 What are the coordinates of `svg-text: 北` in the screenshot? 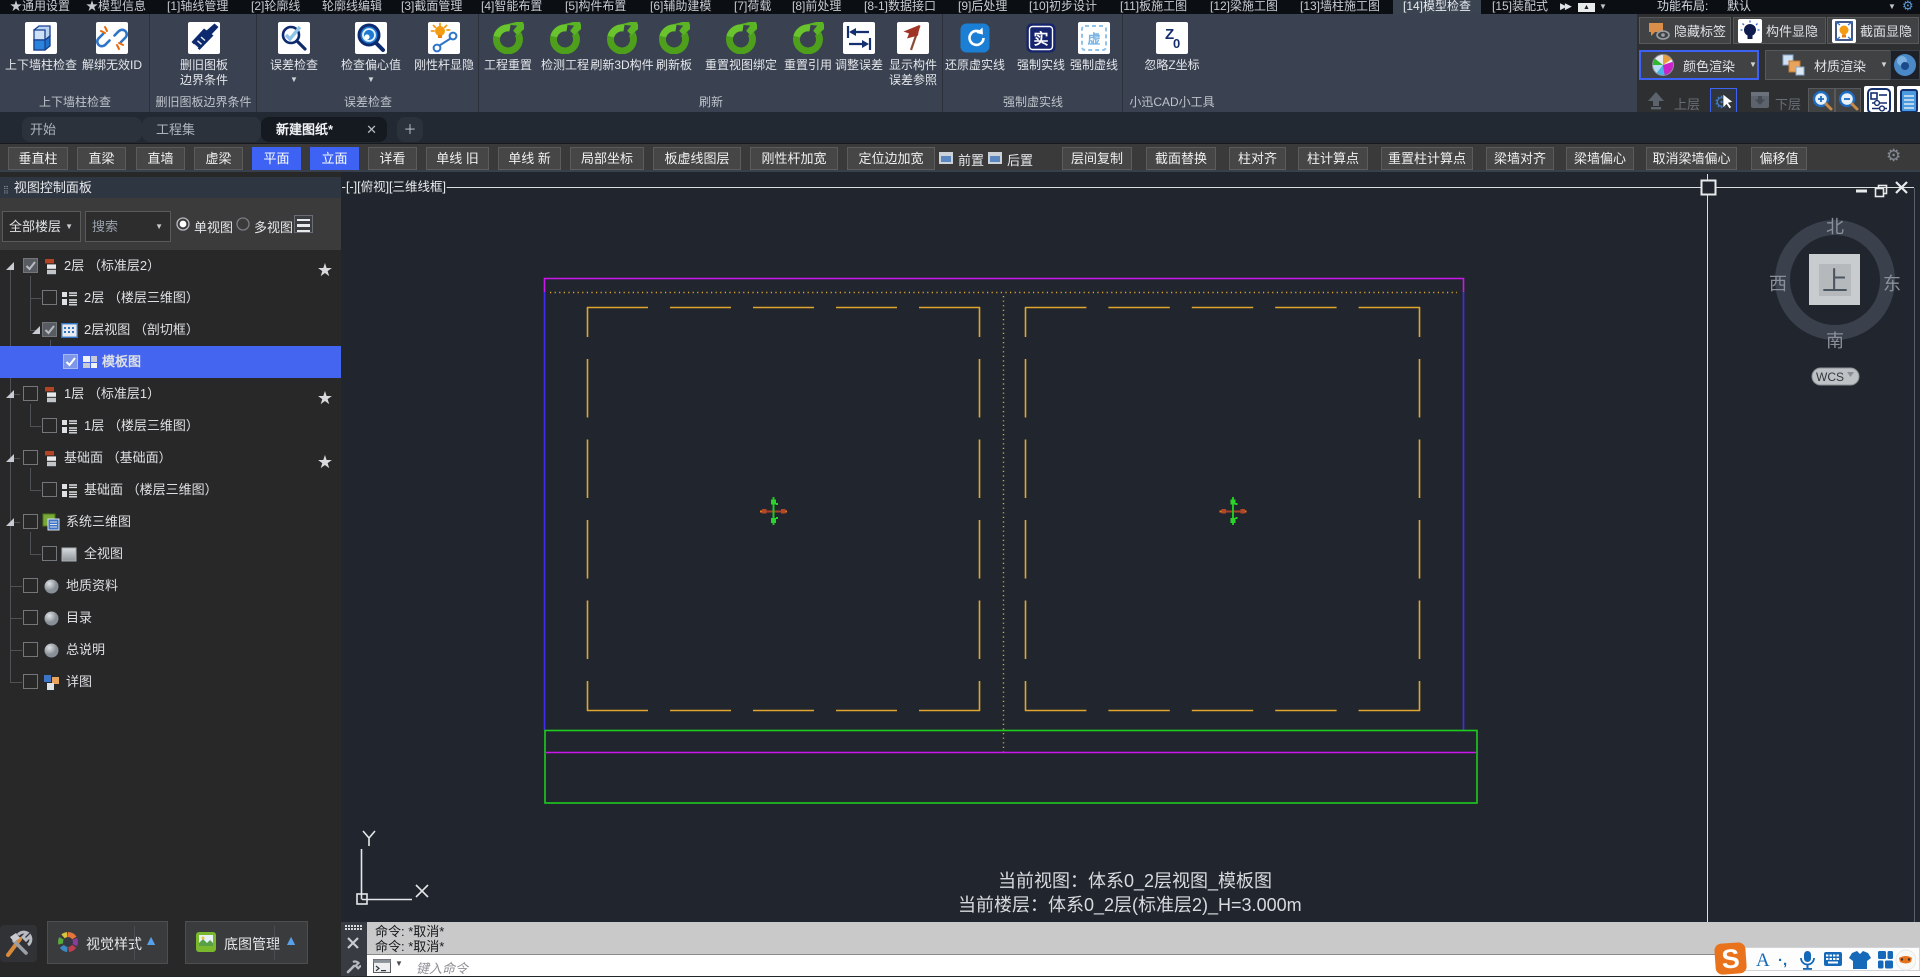 It's located at (1835, 227).